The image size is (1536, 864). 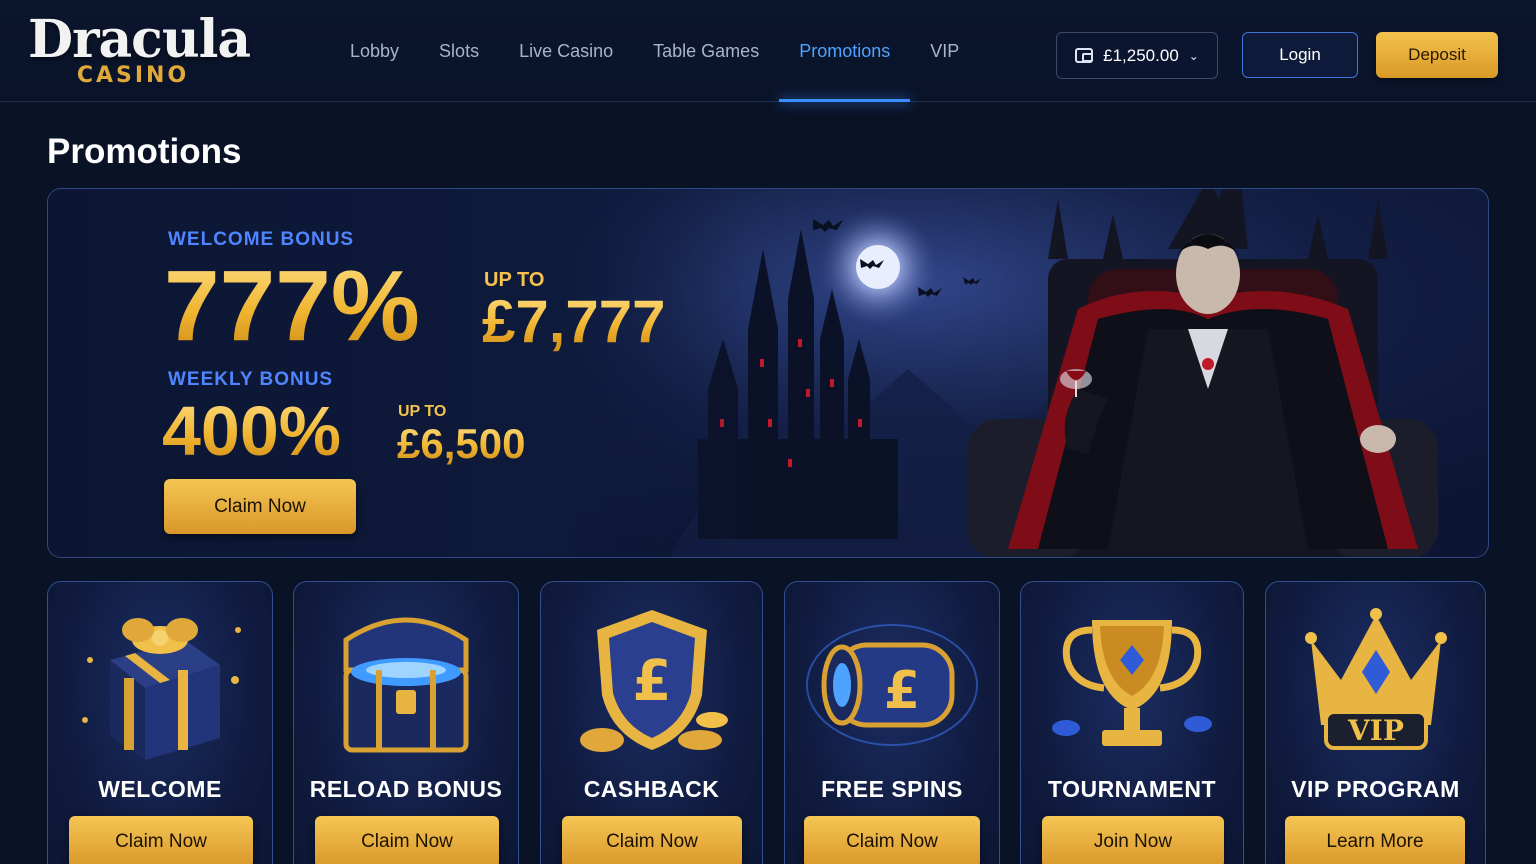 I want to click on cashback-claim-button: Claim Now, so click(x=652, y=840).